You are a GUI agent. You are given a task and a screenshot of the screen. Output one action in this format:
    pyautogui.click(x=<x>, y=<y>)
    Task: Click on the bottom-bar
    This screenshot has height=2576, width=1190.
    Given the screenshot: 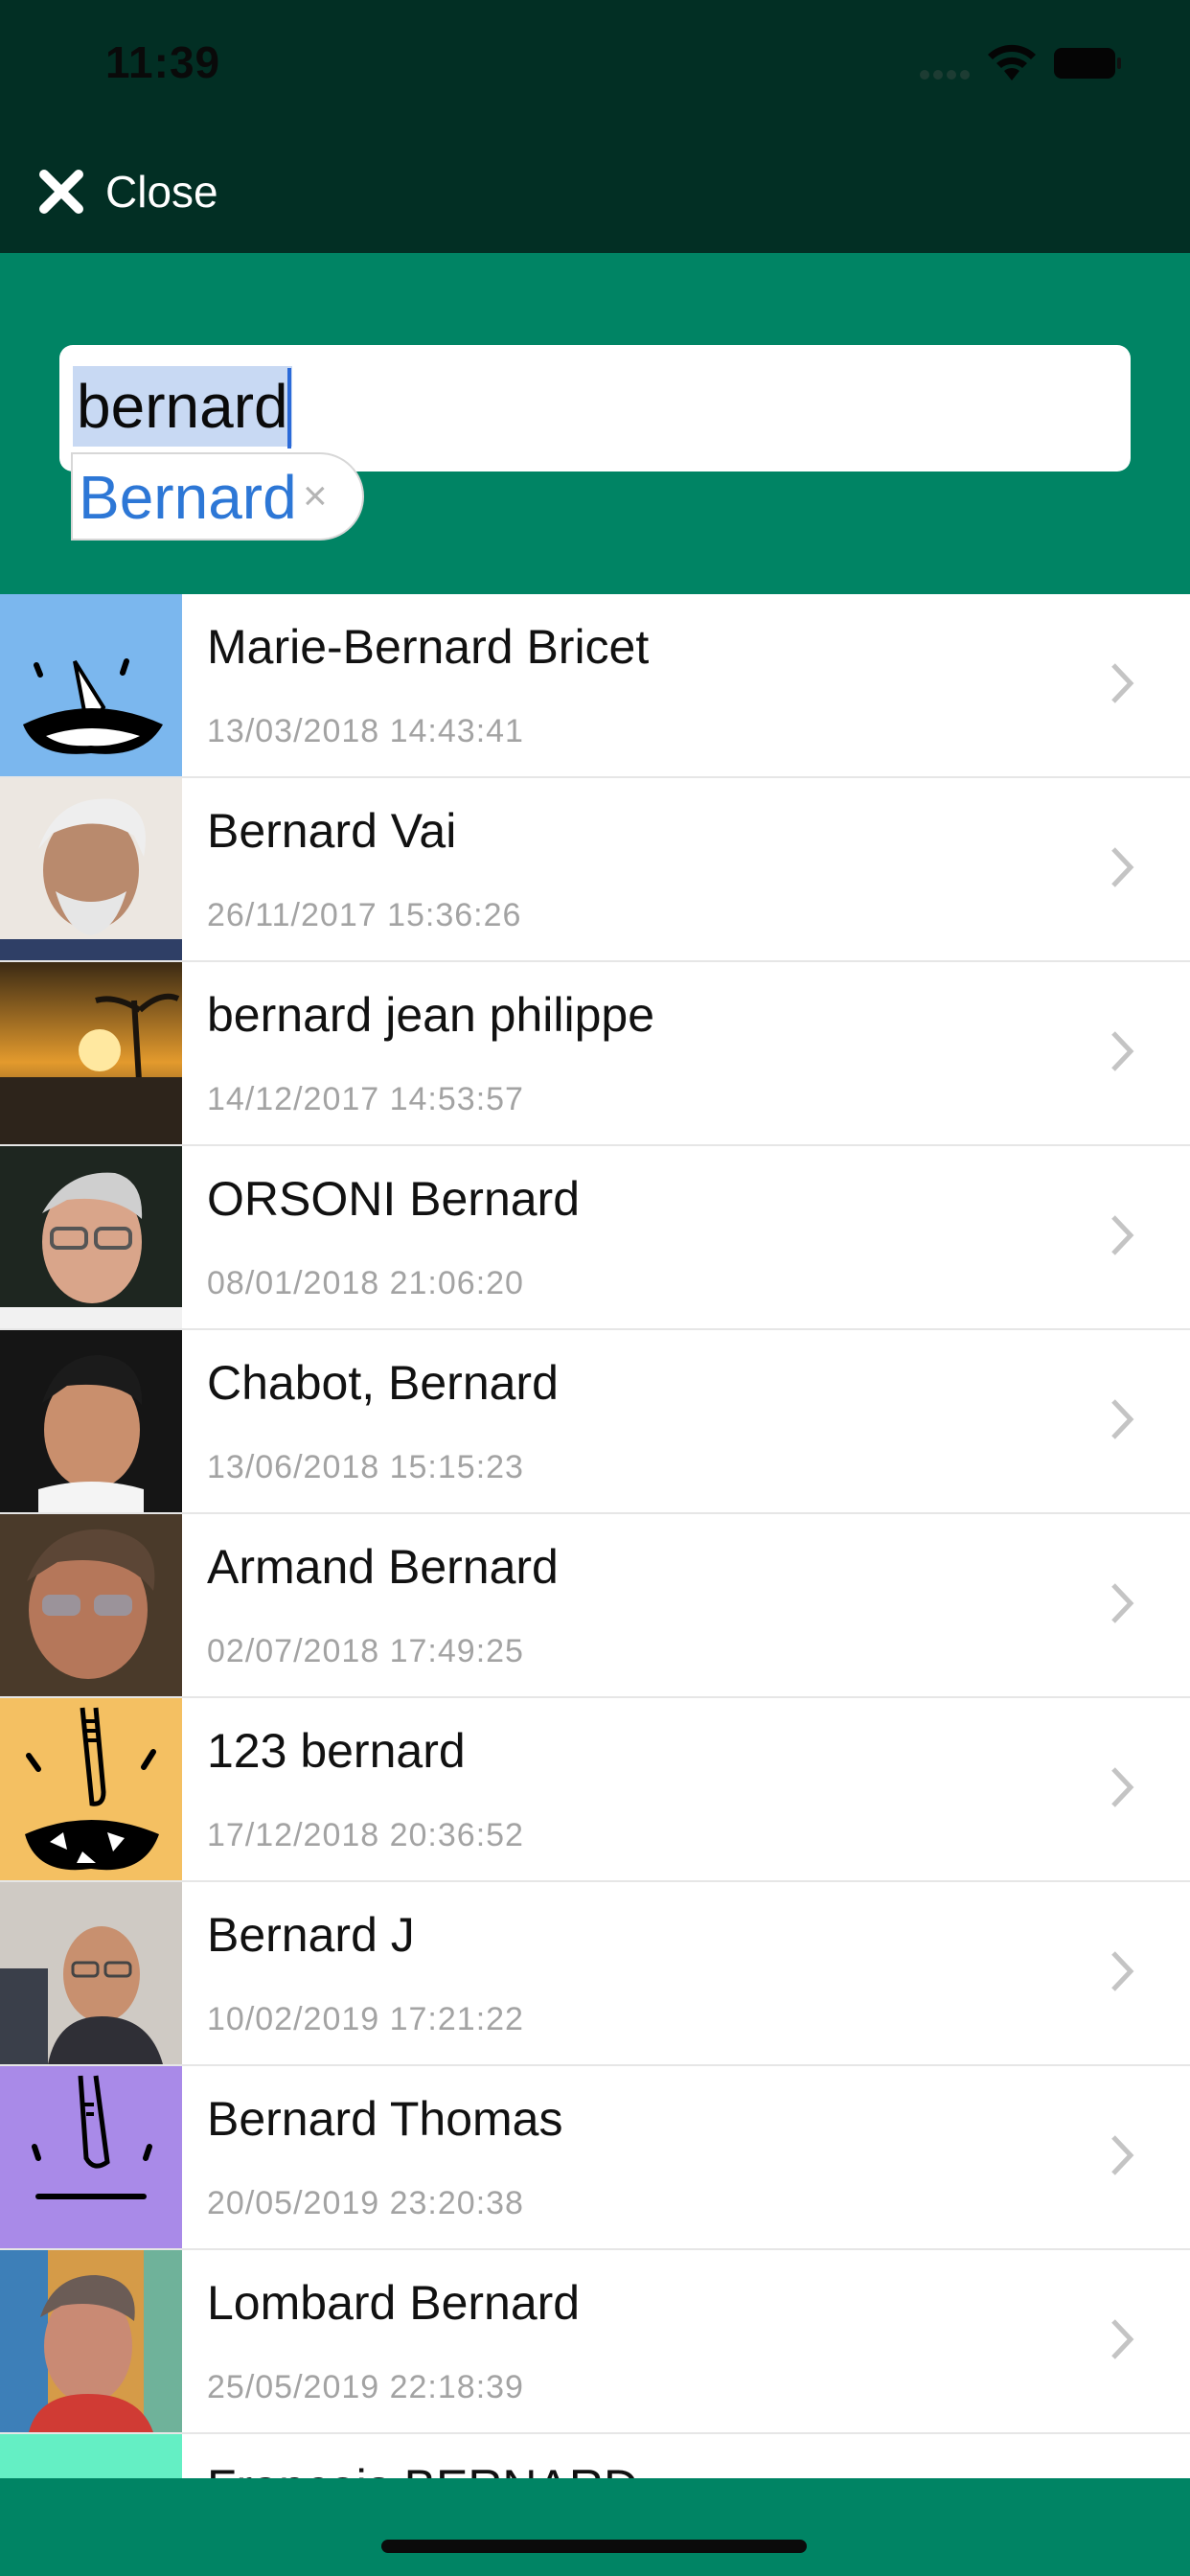 What is the action you would take?
    pyautogui.click(x=595, y=2527)
    